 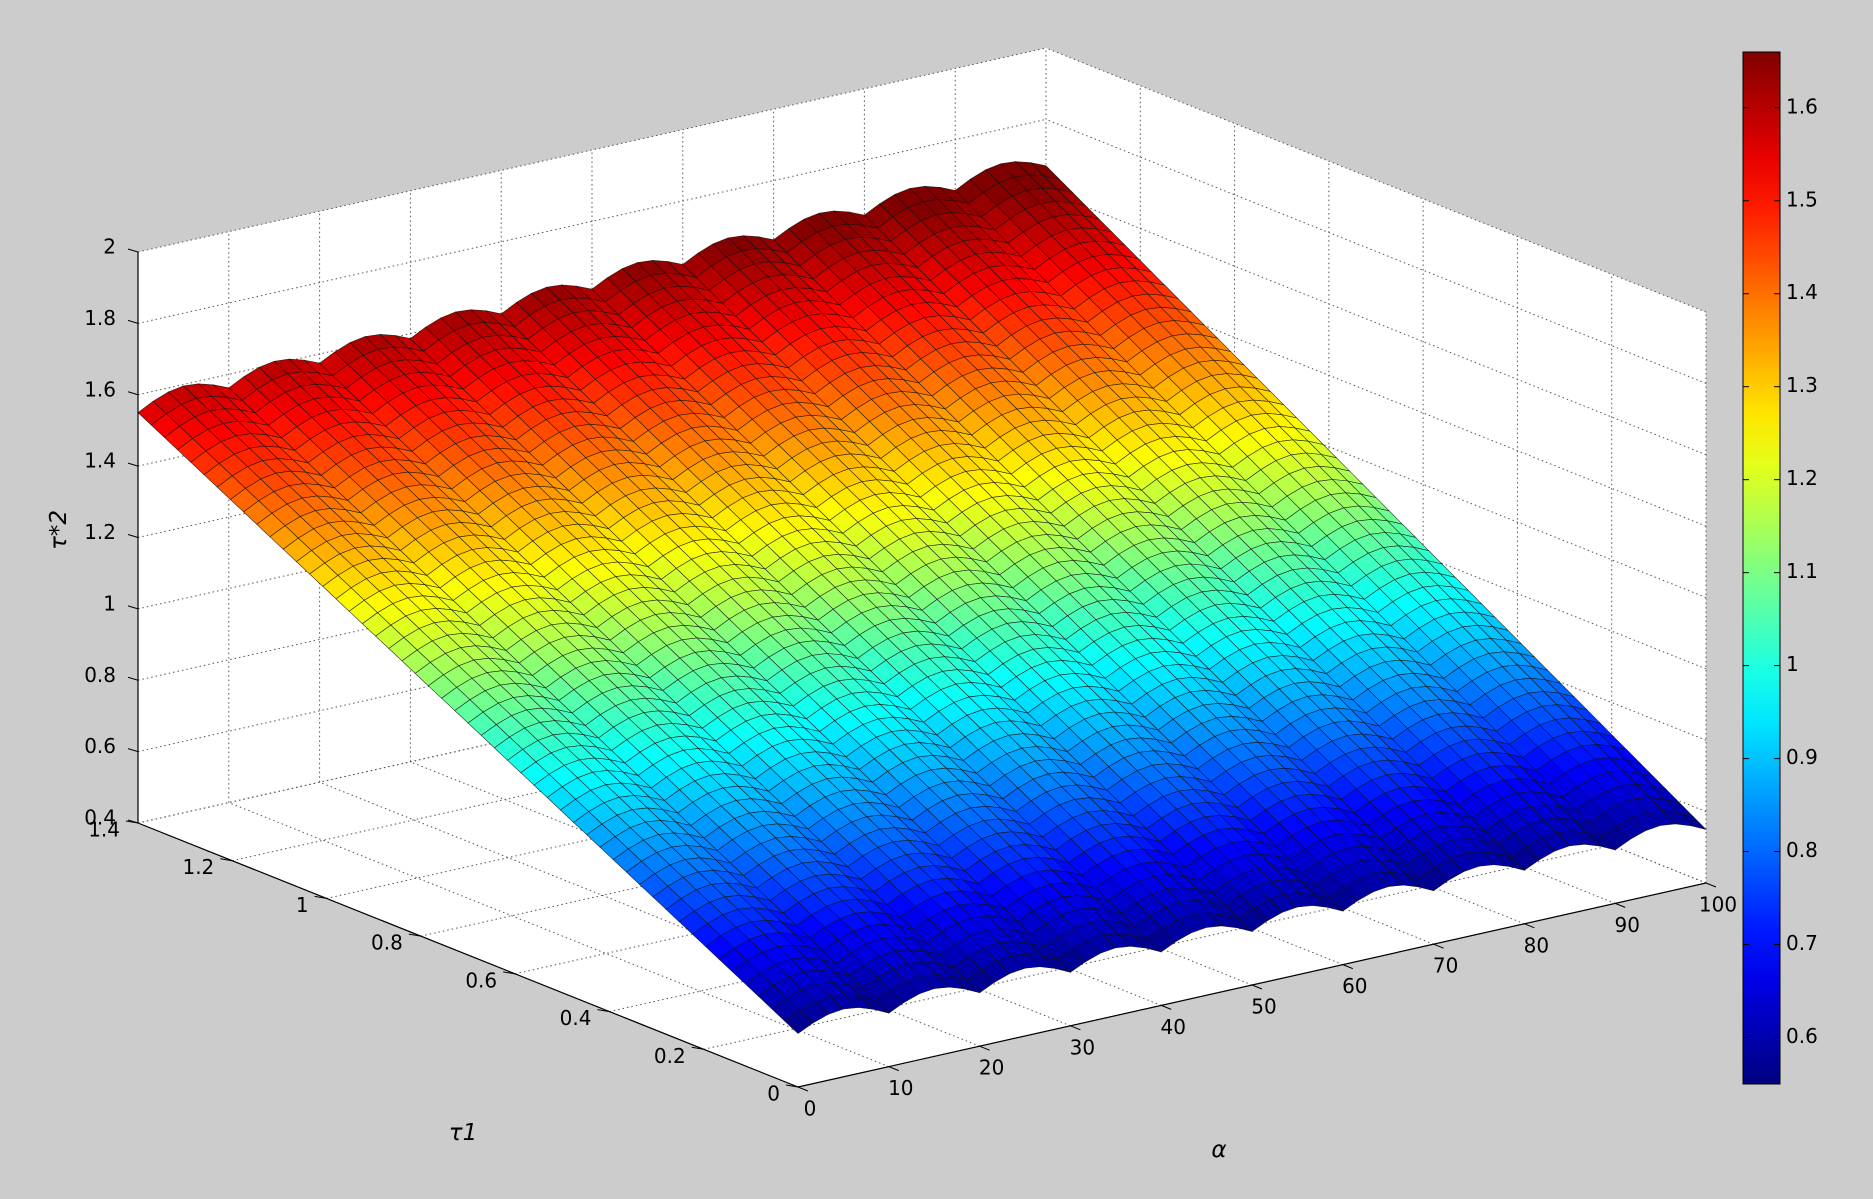 What do you see at coordinates (59, 530) in the screenshot?
I see `z-axis-label: τ*2` at bounding box center [59, 530].